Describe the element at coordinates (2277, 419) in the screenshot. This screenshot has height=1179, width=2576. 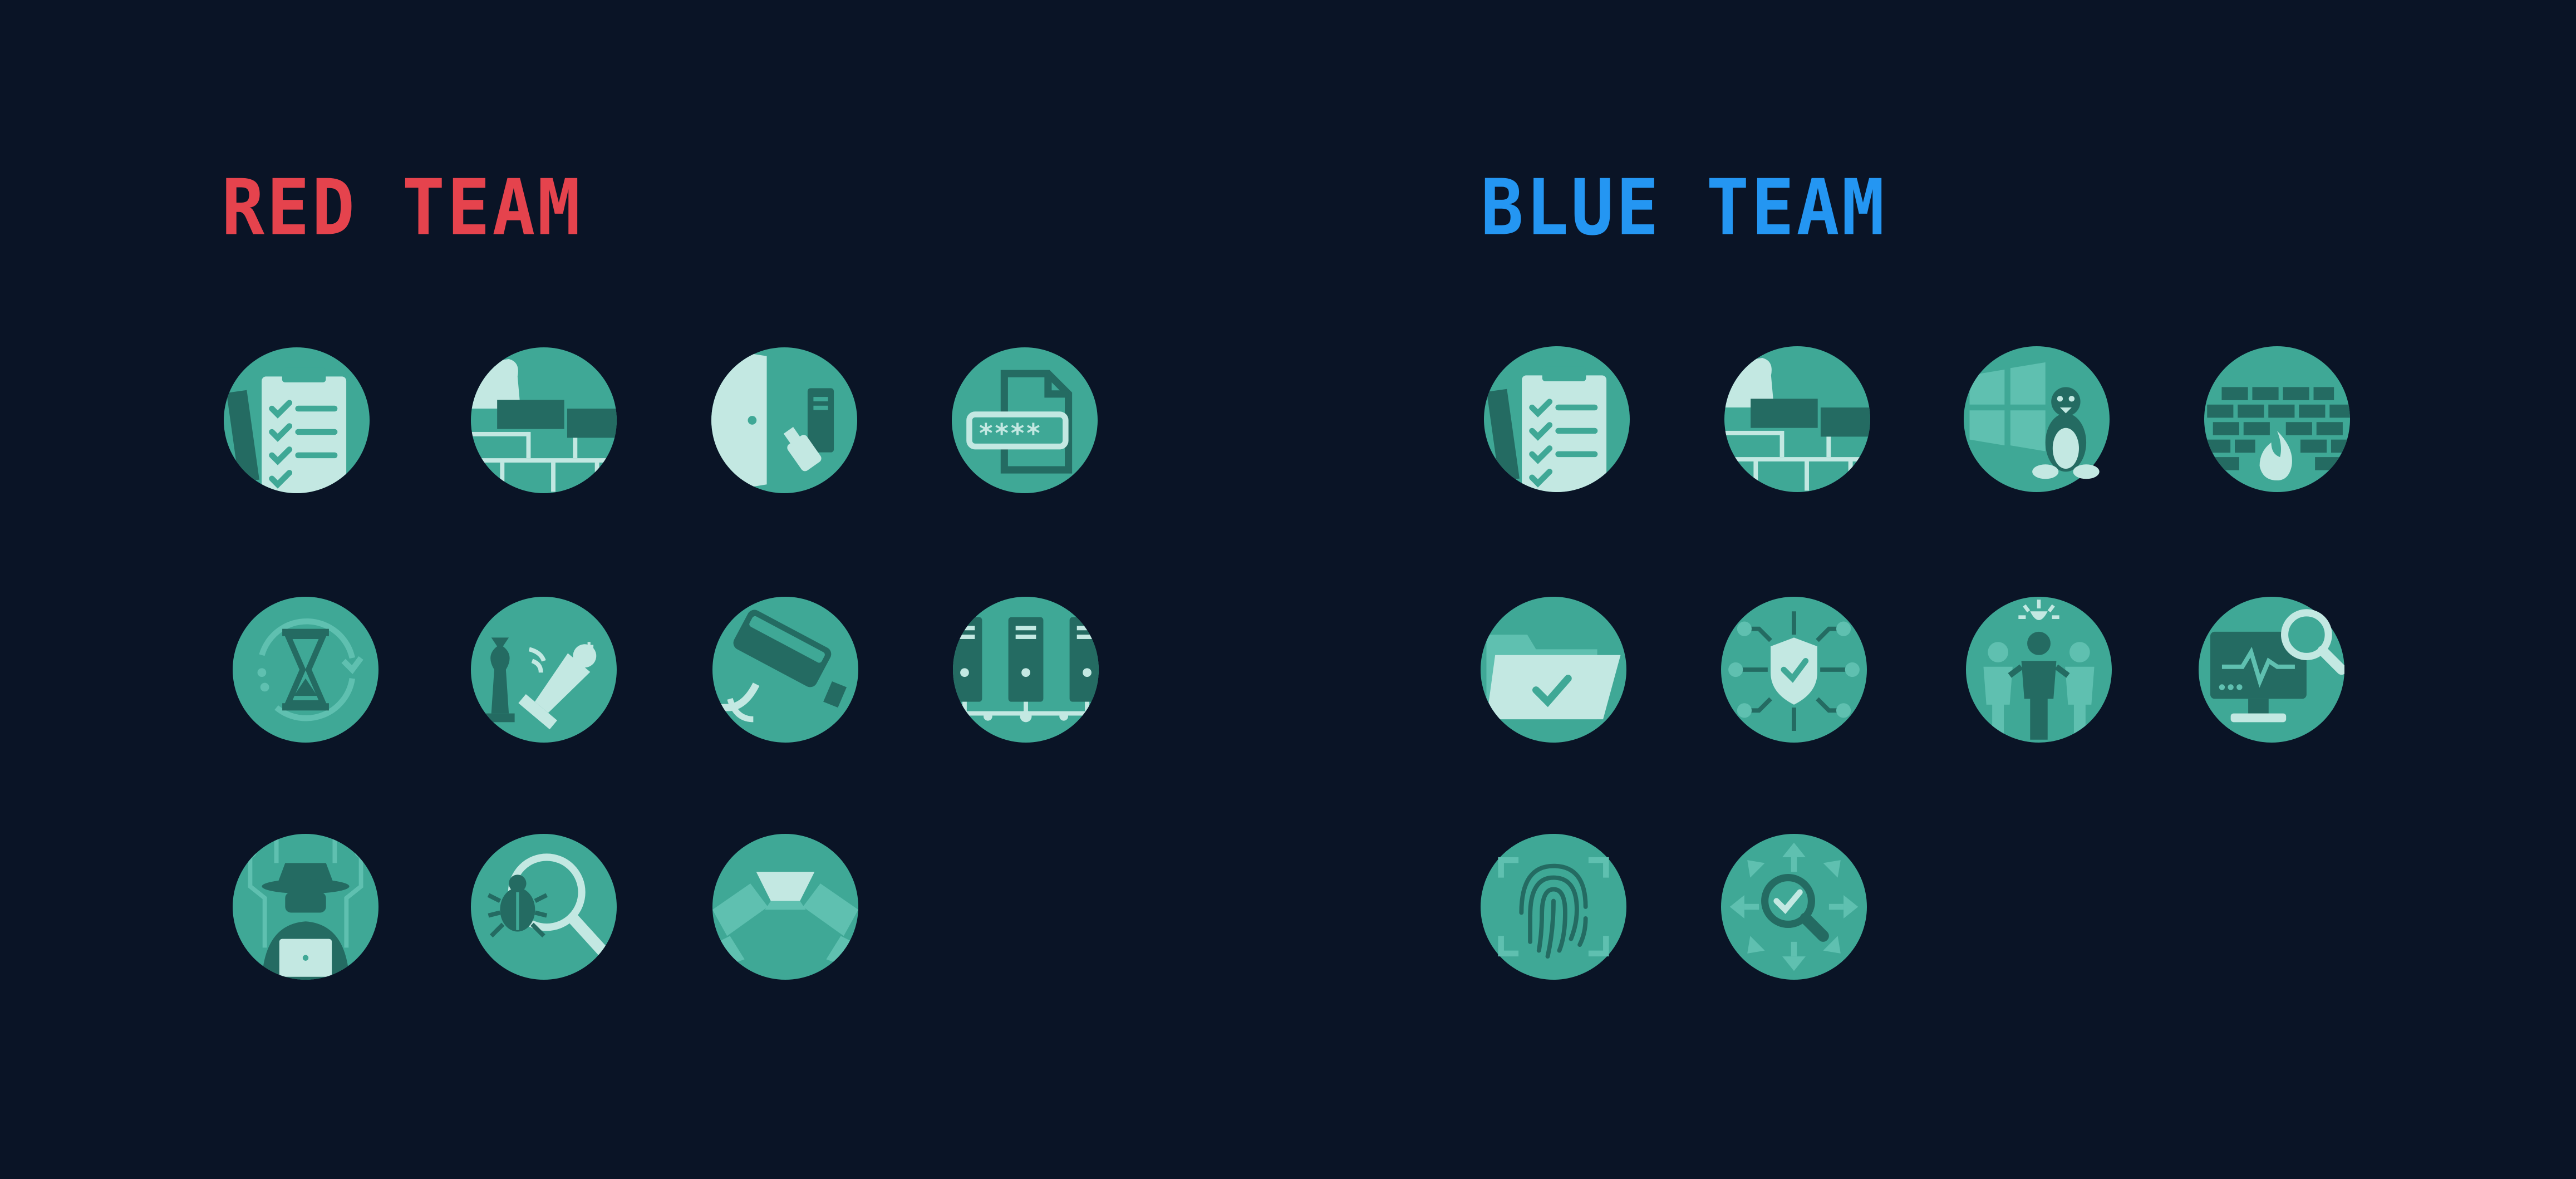
I see `firewall-icon` at that location.